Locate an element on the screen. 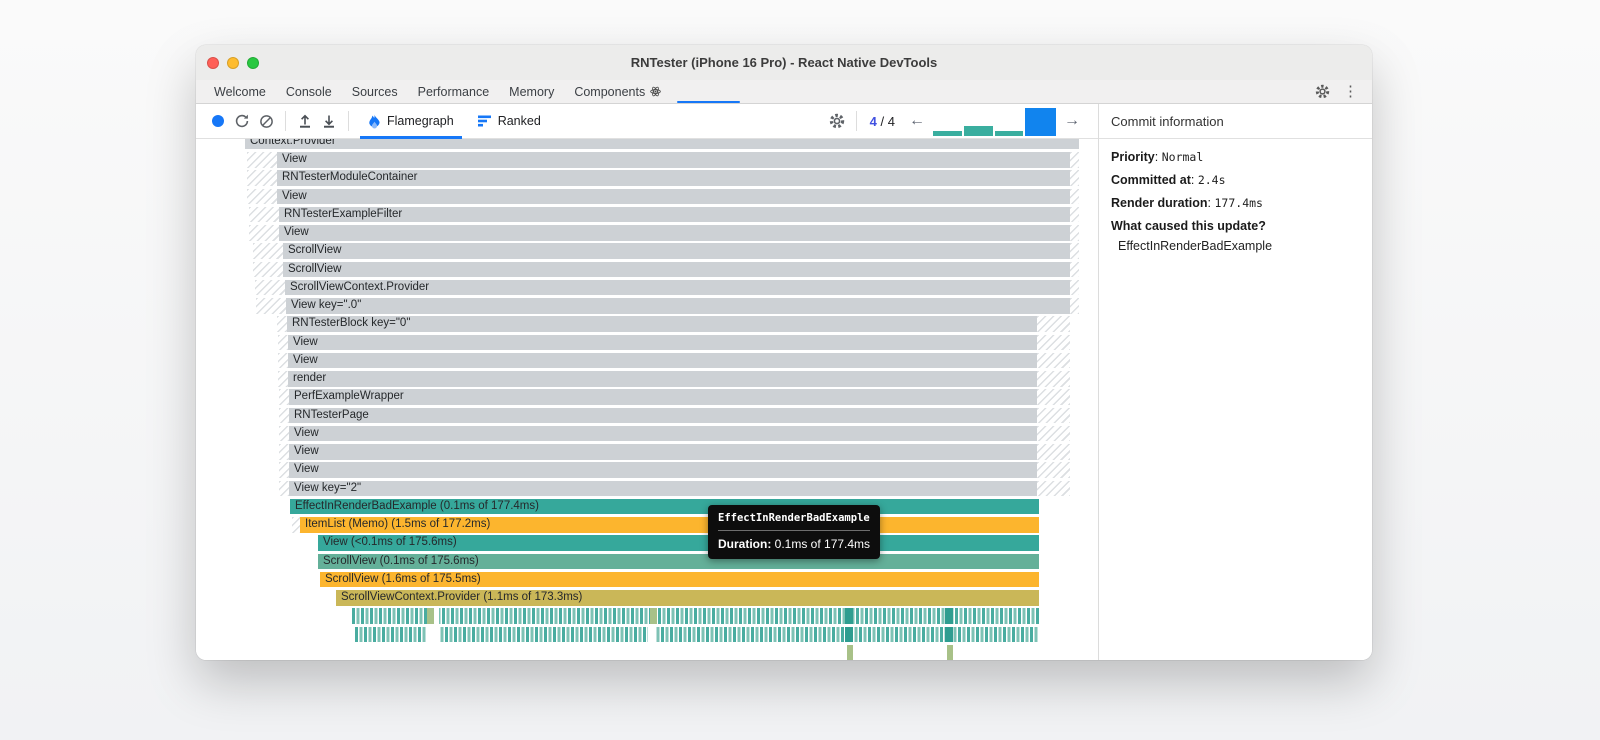 This screenshot has height=740, width=1600. block-icon is located at coordinates (266, 121).